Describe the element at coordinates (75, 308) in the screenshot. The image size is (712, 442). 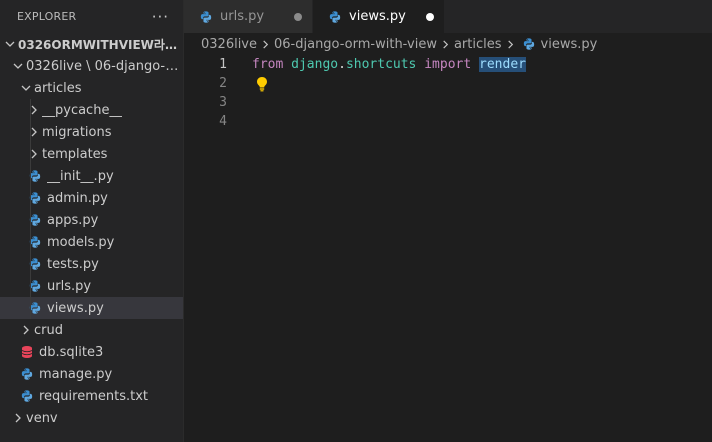
I see `file-label: views.py` at that location.